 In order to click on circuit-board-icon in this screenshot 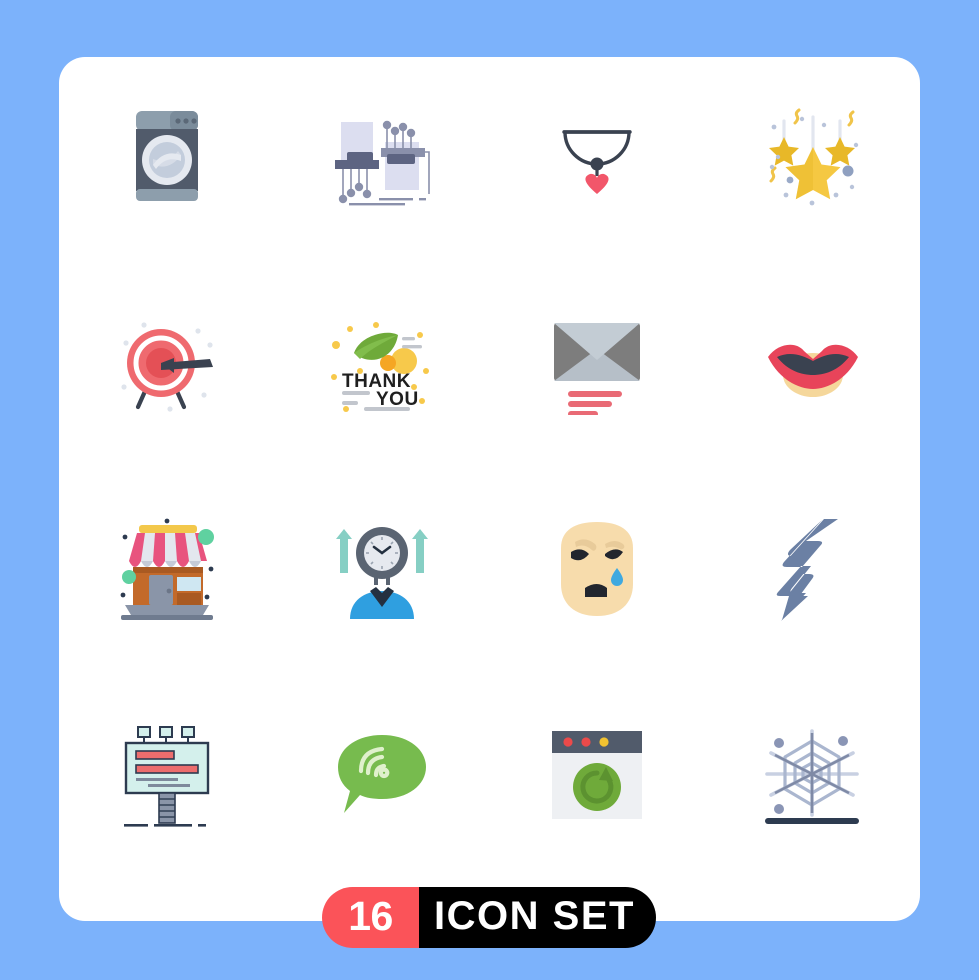, I will do `click(382, 163)`.